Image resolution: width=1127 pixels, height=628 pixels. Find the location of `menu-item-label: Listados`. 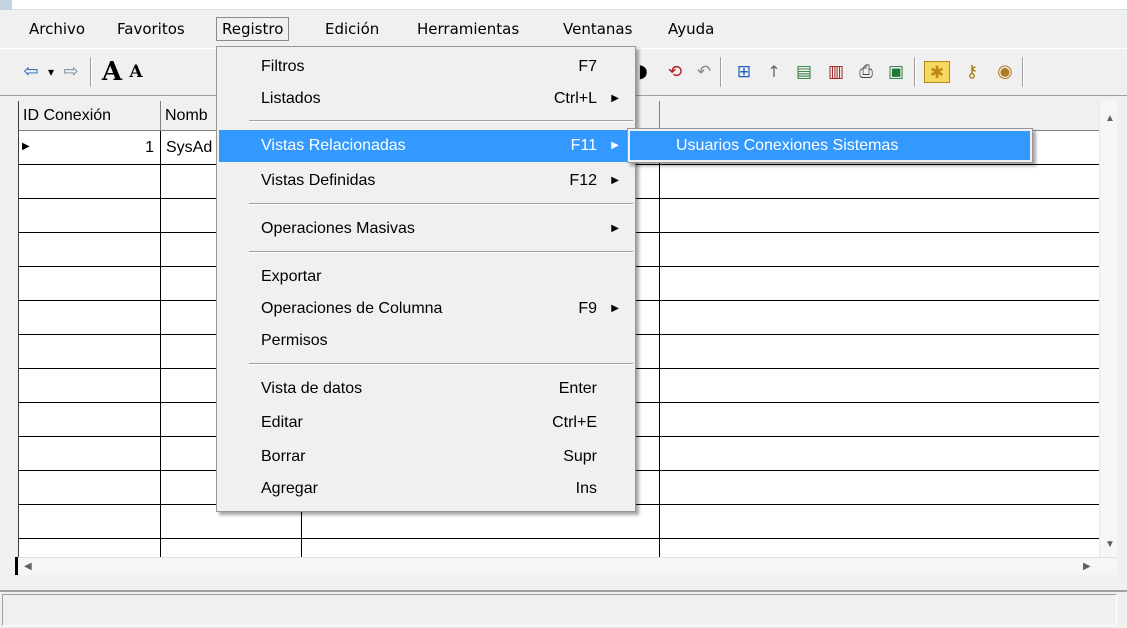

menu-item-label: Listados is located at coordinates (291, 98).